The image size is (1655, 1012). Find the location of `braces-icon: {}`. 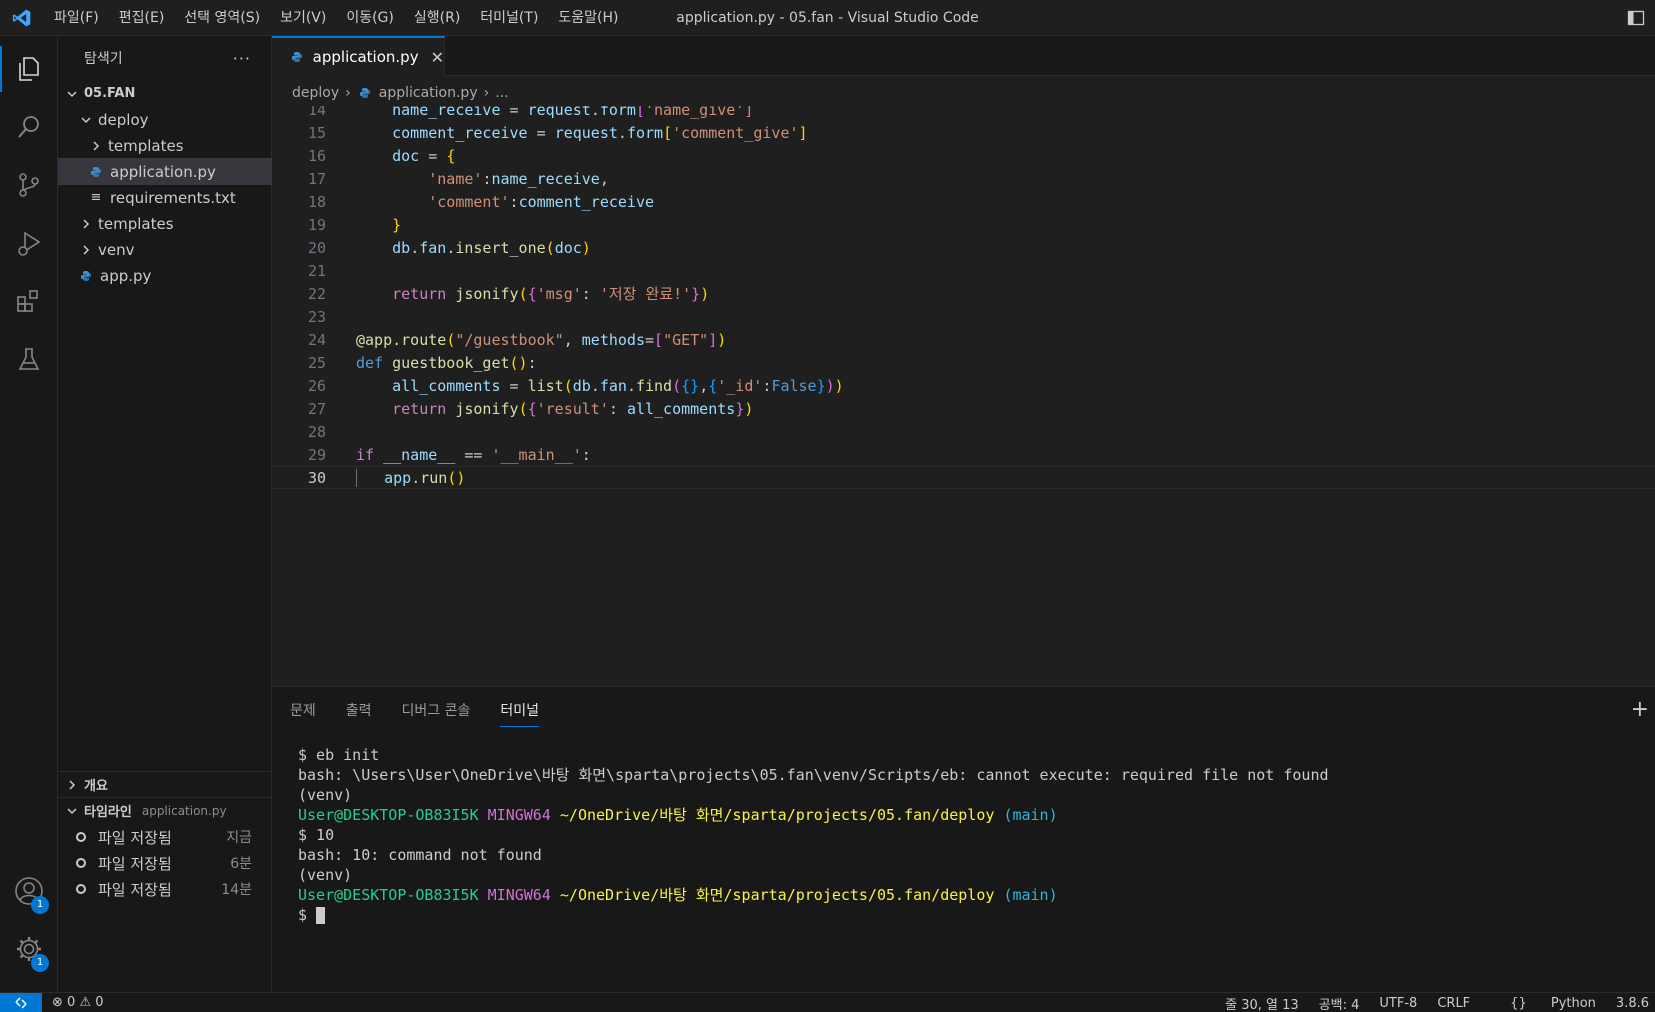

braces-icon: {} is located at coordinates (1518, 1003).